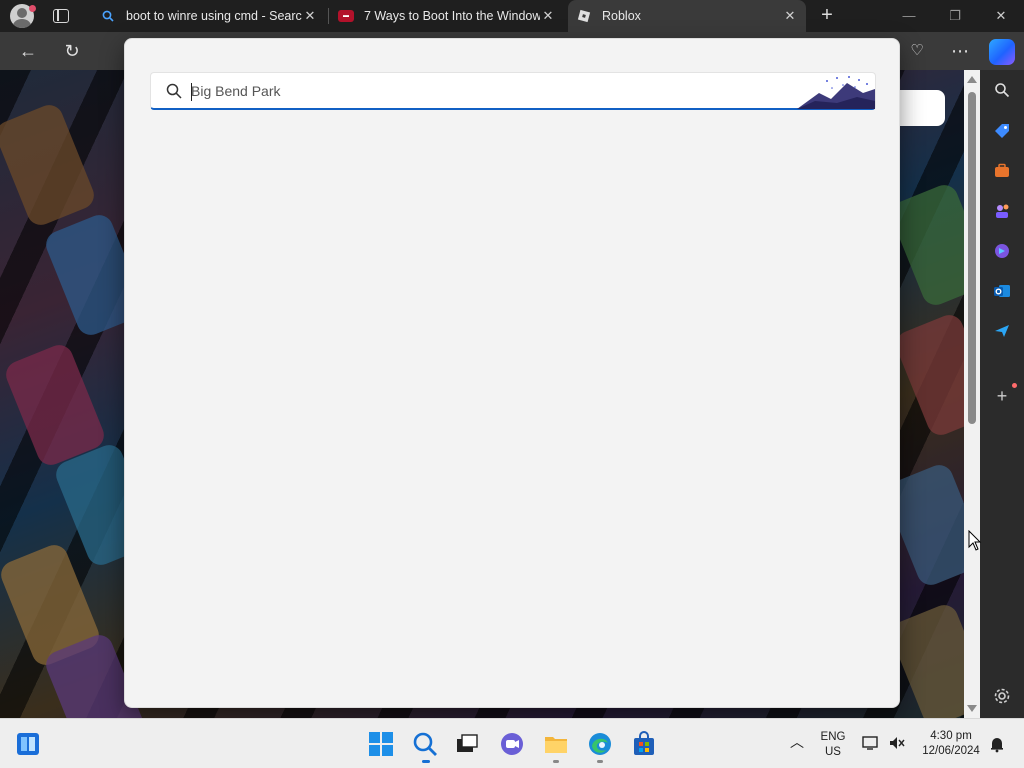 Image resolution: width=1024 pixels, height=768 pixels. What do you see at coordinates (951, 751) in the screenshot?
I see `clock-date: 12/06/2024` at bounding box center [951, 751].